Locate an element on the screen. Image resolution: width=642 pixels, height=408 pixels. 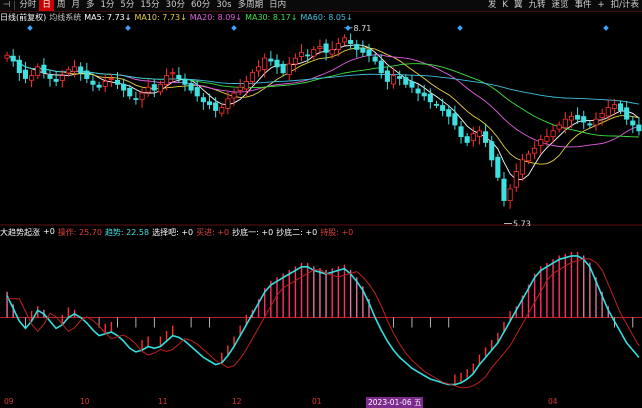
period-tab: 30分 is located at coordinates (175, 5).